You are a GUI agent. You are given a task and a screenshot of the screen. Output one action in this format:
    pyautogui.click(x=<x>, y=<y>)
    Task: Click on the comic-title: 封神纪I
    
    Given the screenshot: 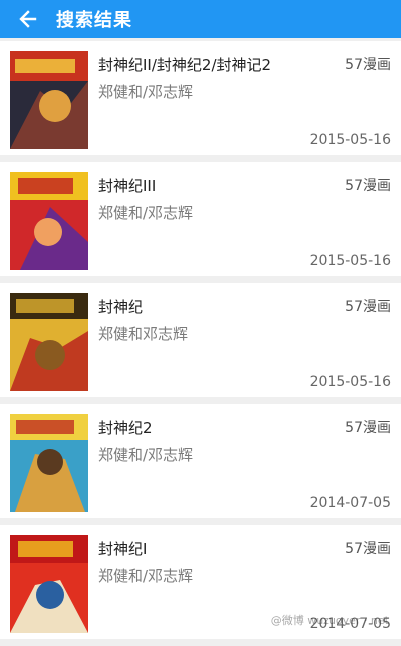 What is the action you would take?
    pyautogui.click(x=122, y=548)
    